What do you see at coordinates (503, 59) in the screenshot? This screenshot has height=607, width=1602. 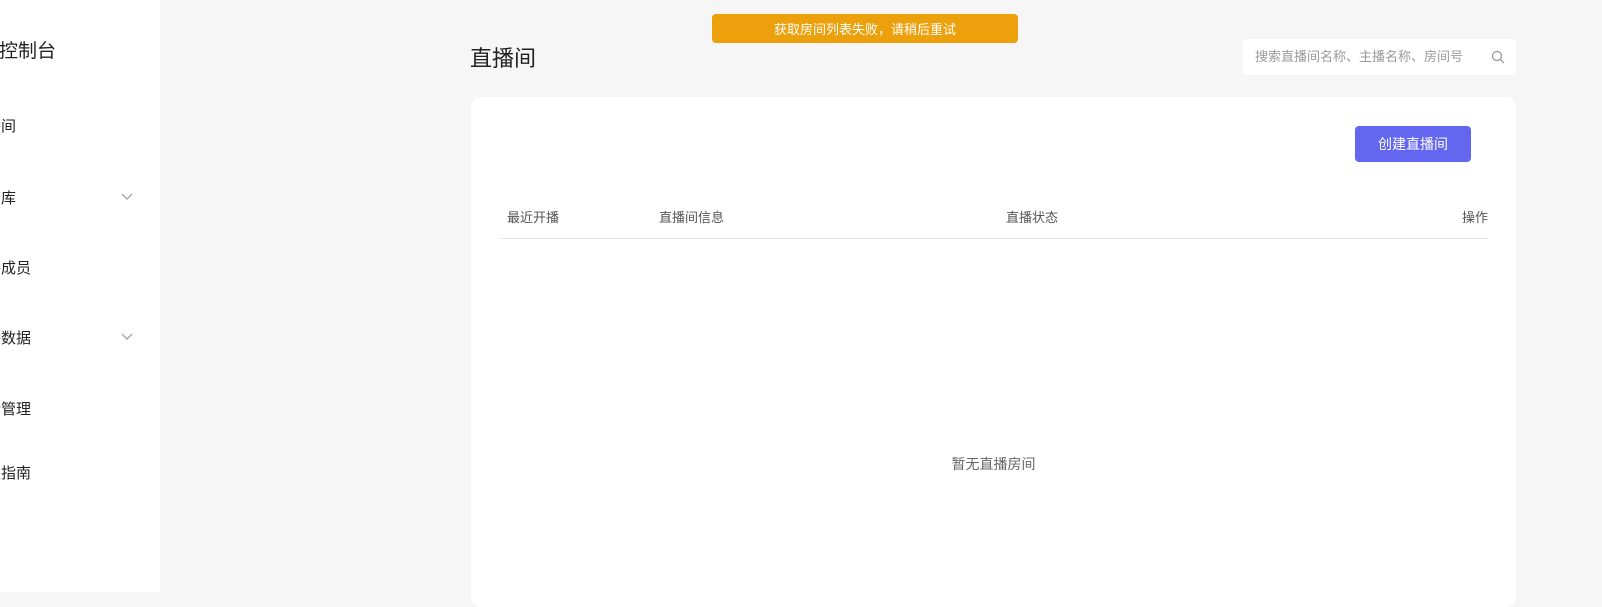 I see `page-title: 直播间` at bounding box center [503, 59].